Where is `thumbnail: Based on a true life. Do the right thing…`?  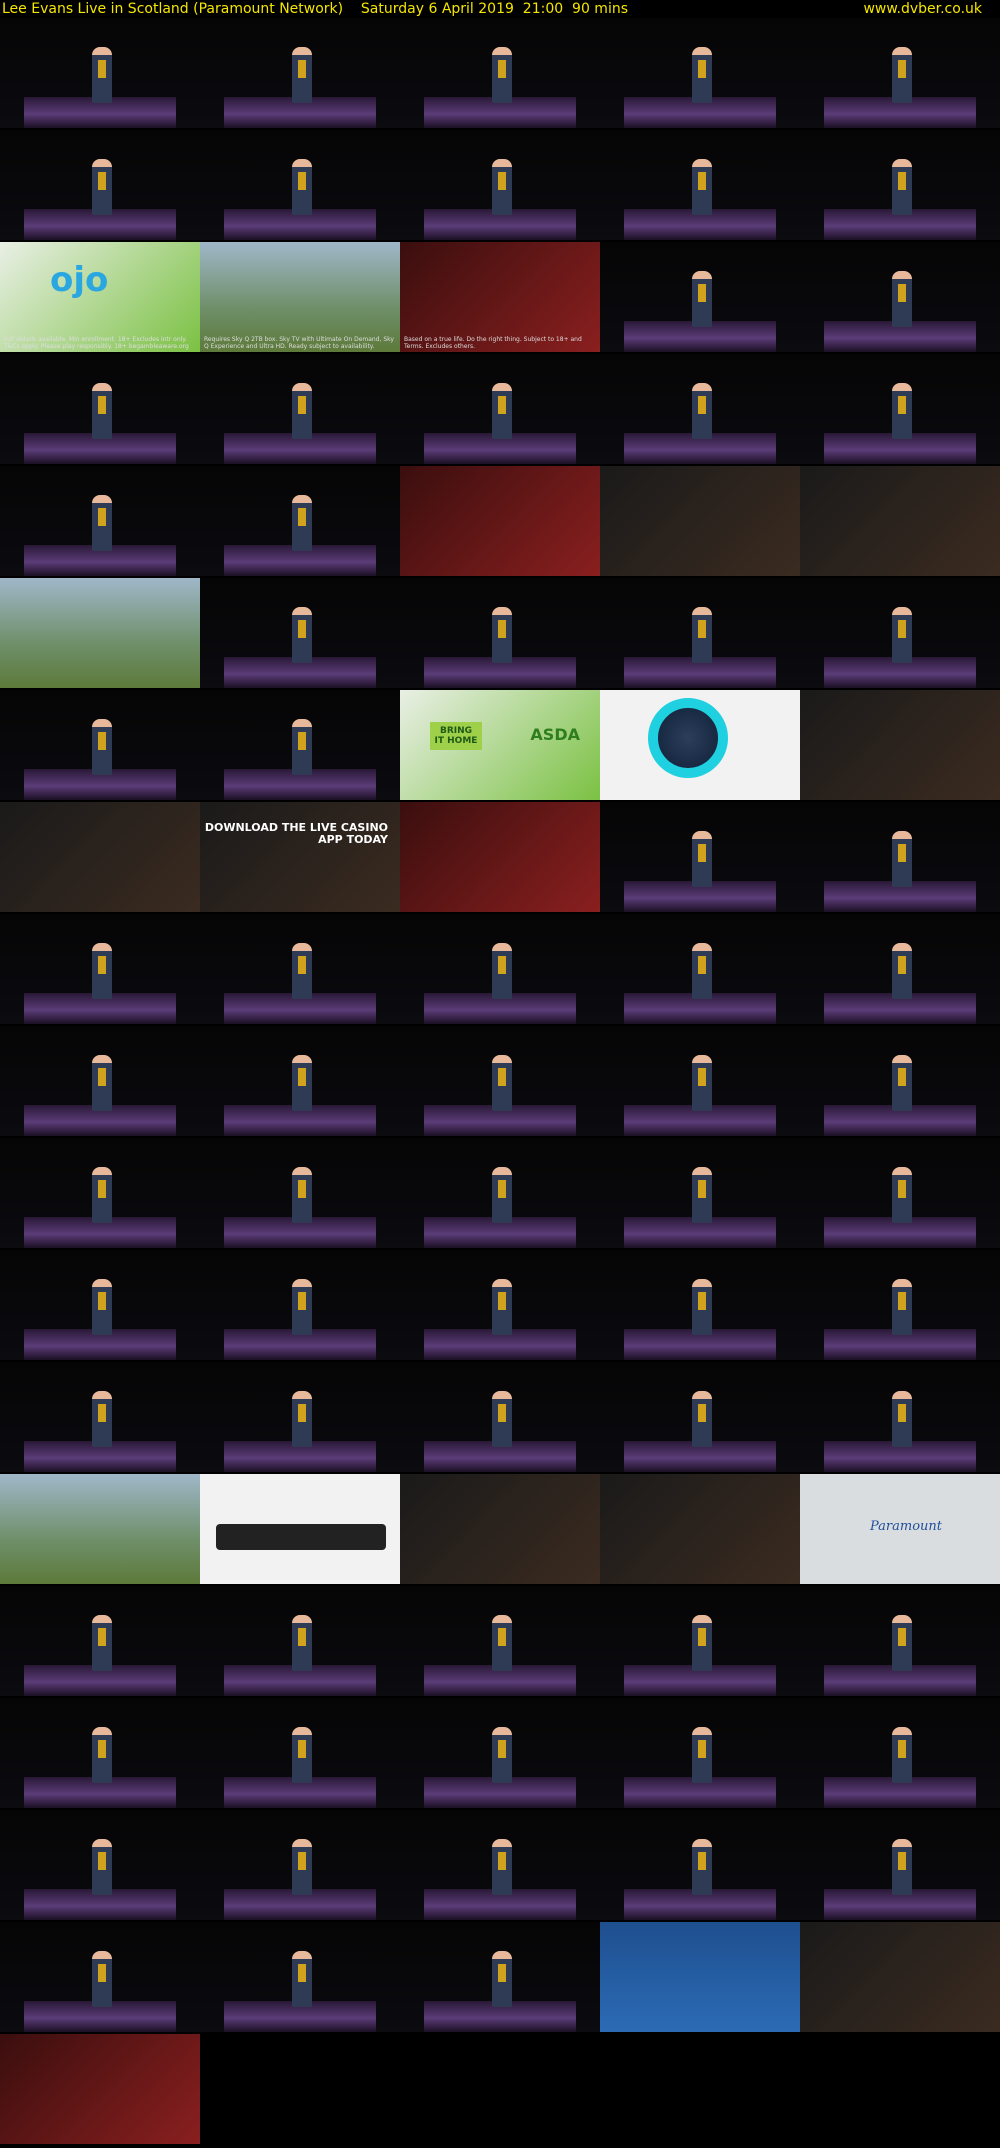
thumbnail: Based on a true life. Do the right thing… is located at coordinates (500, 297).